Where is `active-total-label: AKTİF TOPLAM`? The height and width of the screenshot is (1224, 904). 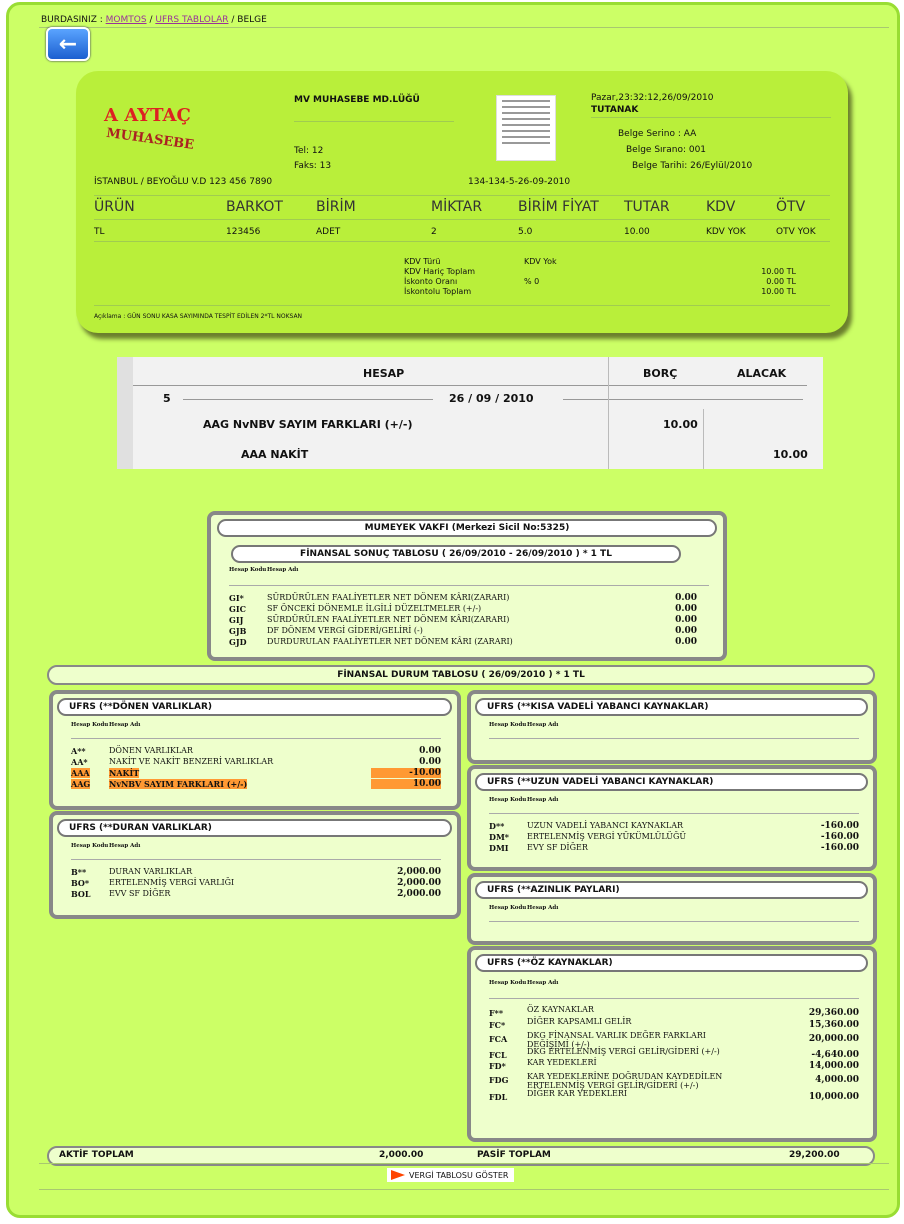 active-total-label: AKTİF TOPLAM is located at coordinates (96, 1155).